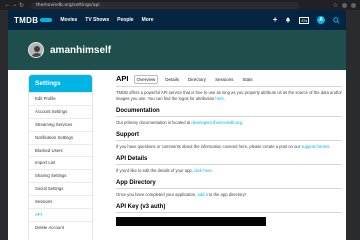 This screenshot has height=240, width=360. What do you see at coordinates (60, 227) in the screenshot?
I see `sidebar-item-delete-account: Delete Account` at bounding box center [60, 227].